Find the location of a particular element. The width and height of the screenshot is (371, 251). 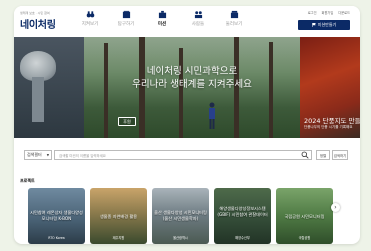

donate-button: 후원 is located at coordinates (127, 121).